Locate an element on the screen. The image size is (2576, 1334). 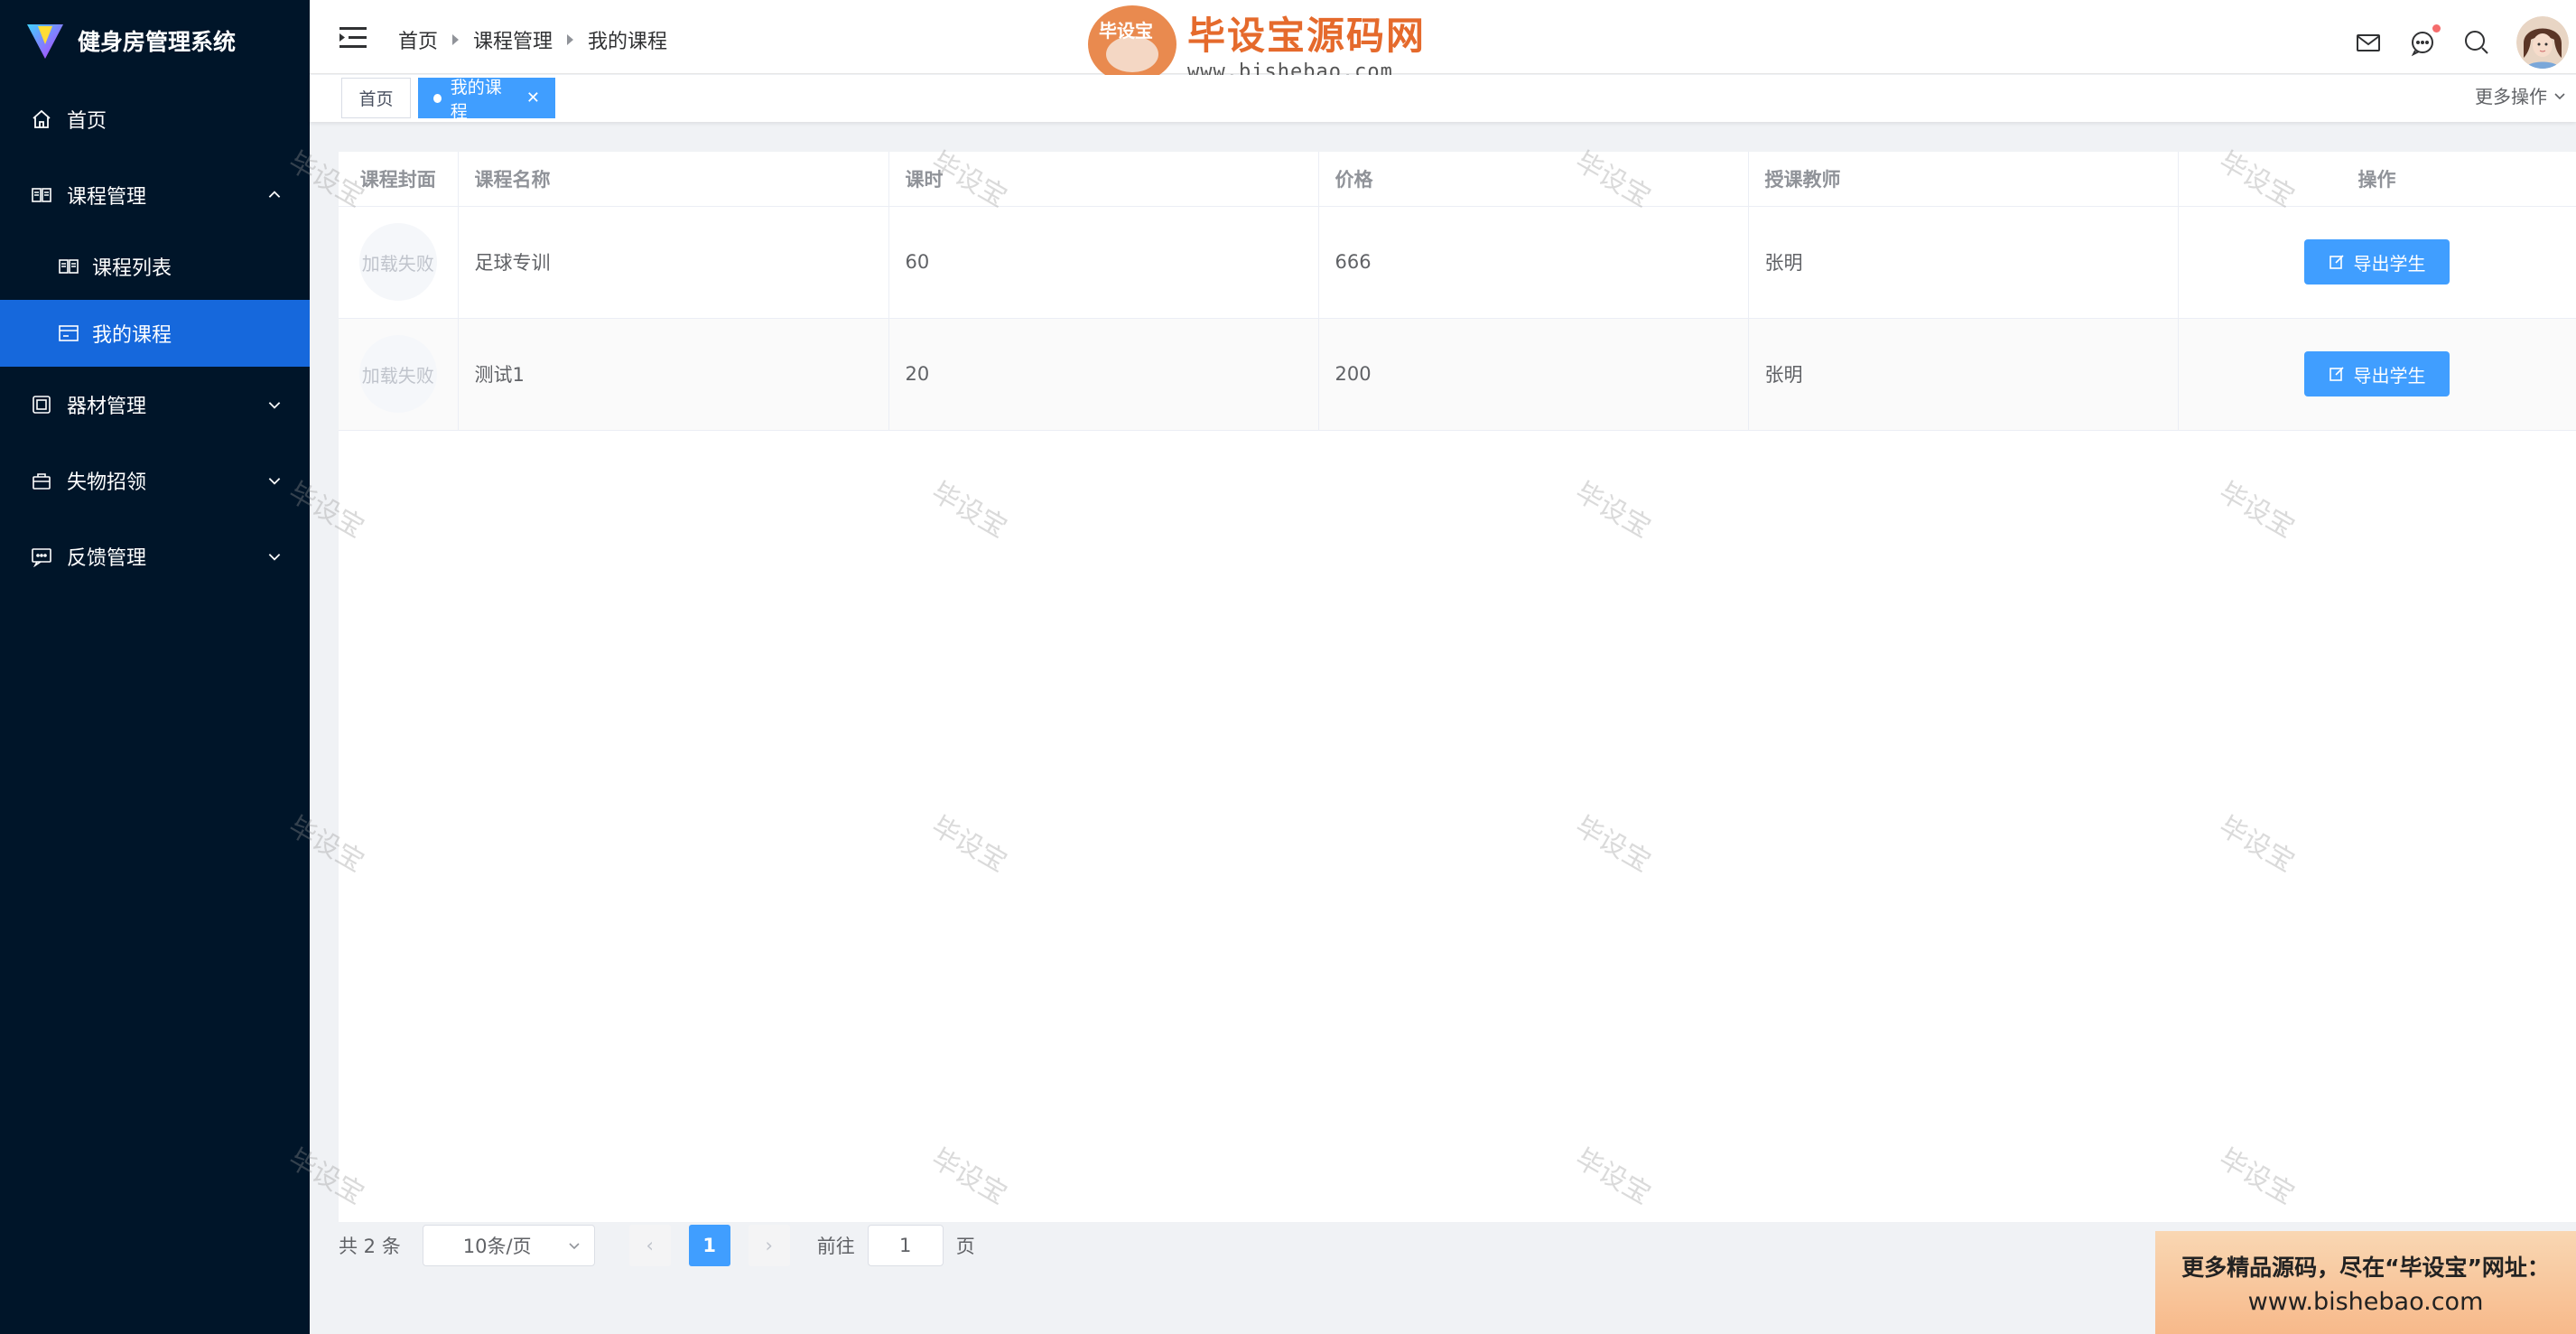
price-cell: 200 is located at coordinates (1533, 374).